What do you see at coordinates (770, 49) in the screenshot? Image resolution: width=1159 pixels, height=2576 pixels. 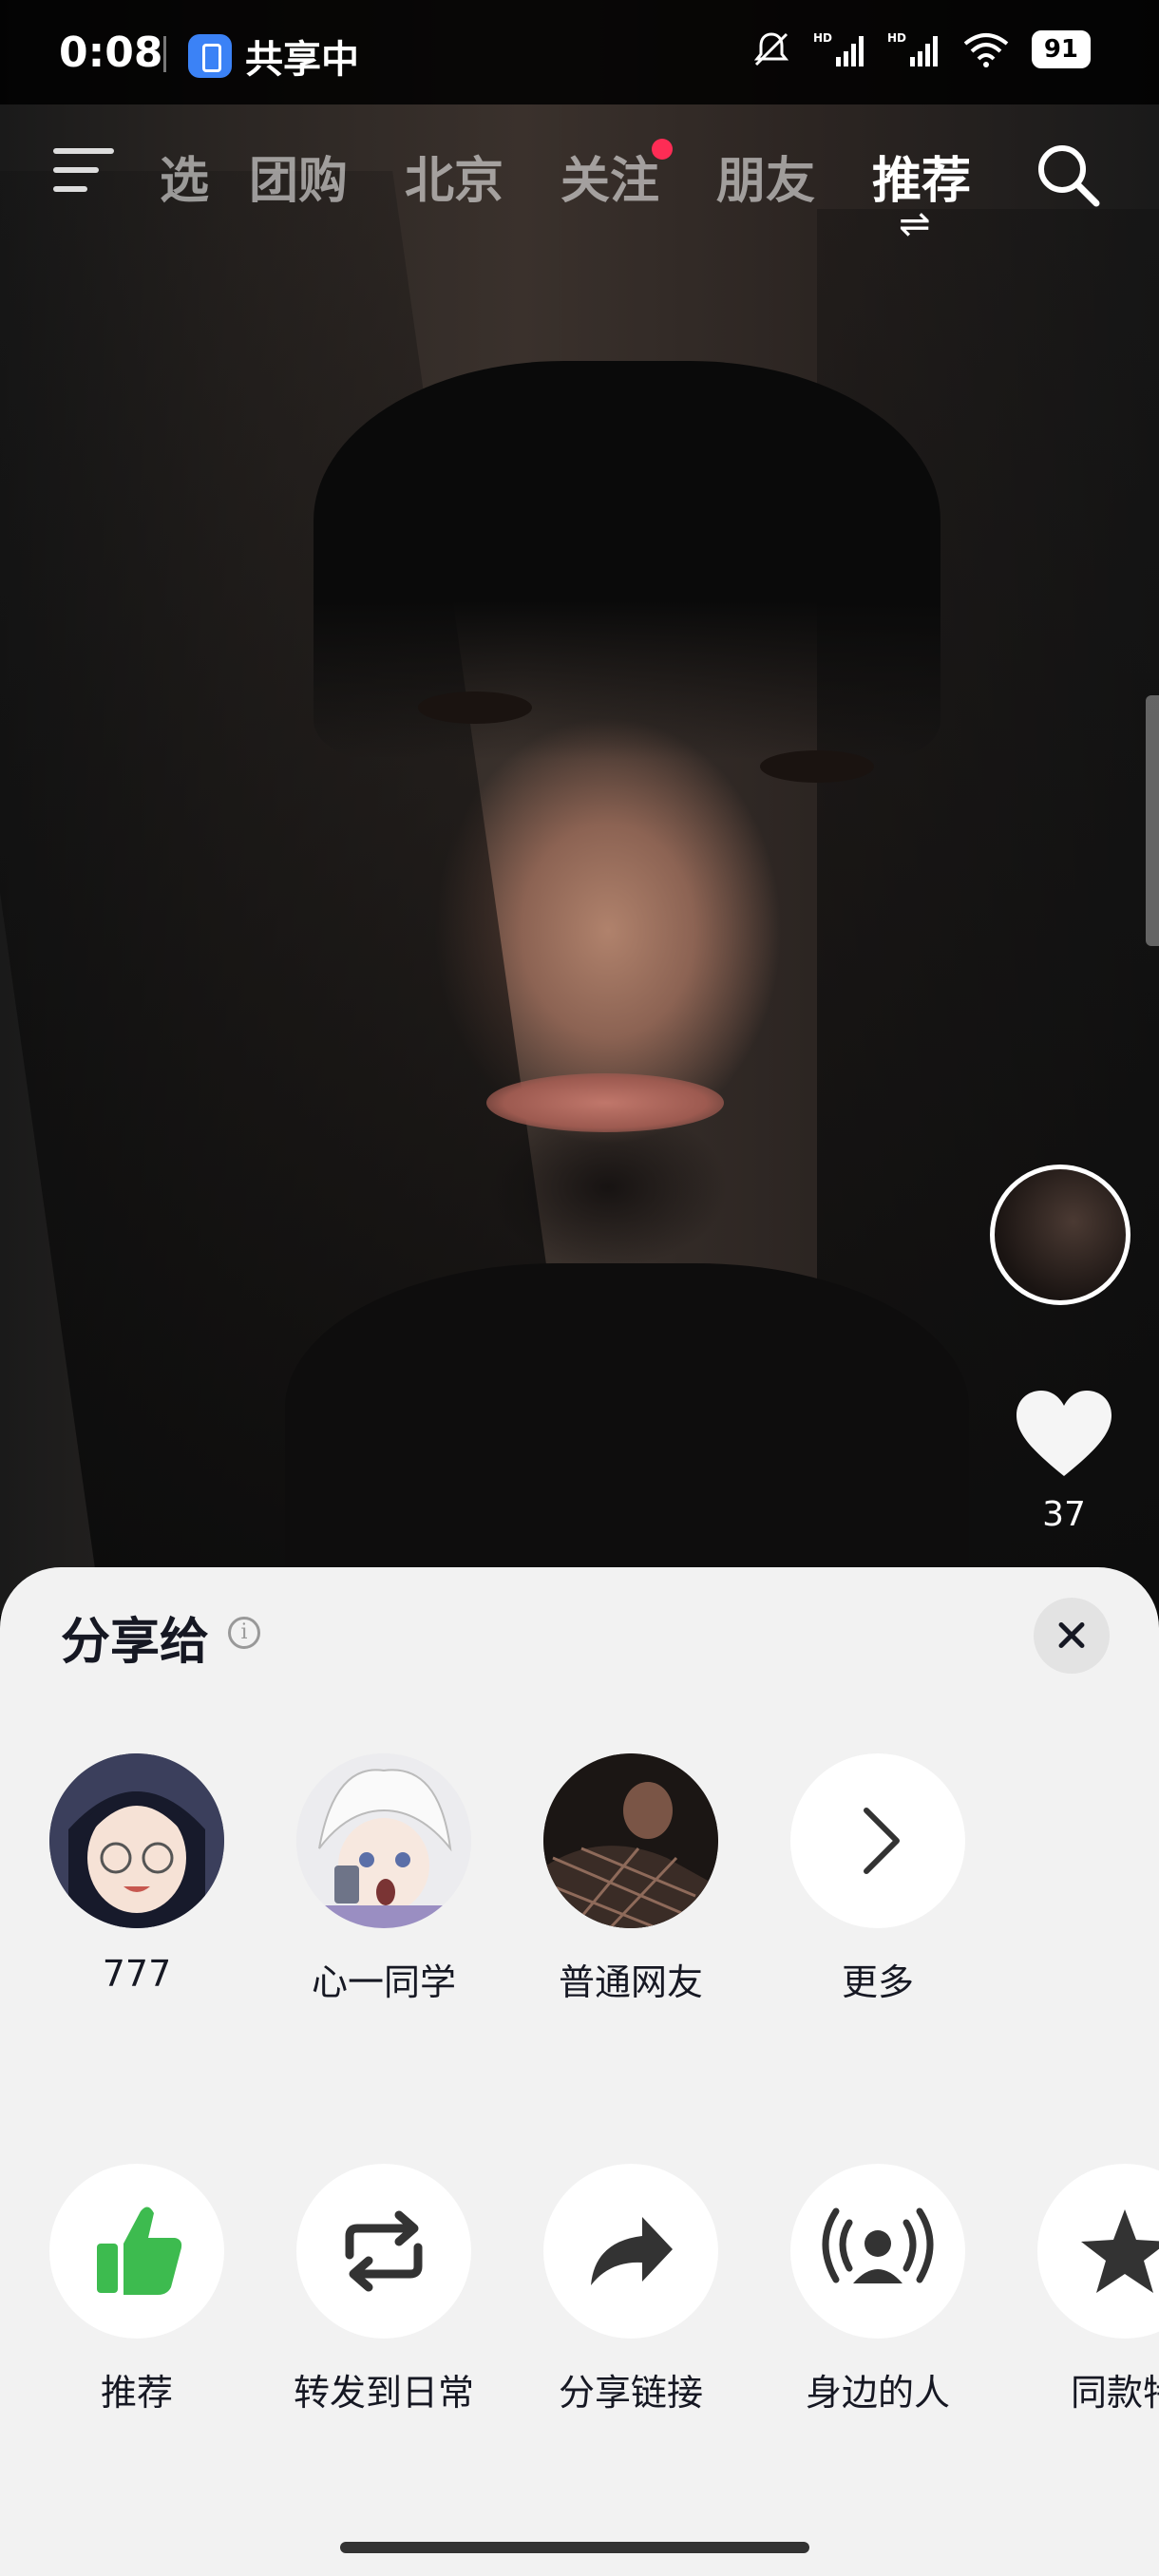 I see `mute-bell-icon` at bounding box center [770, 49].